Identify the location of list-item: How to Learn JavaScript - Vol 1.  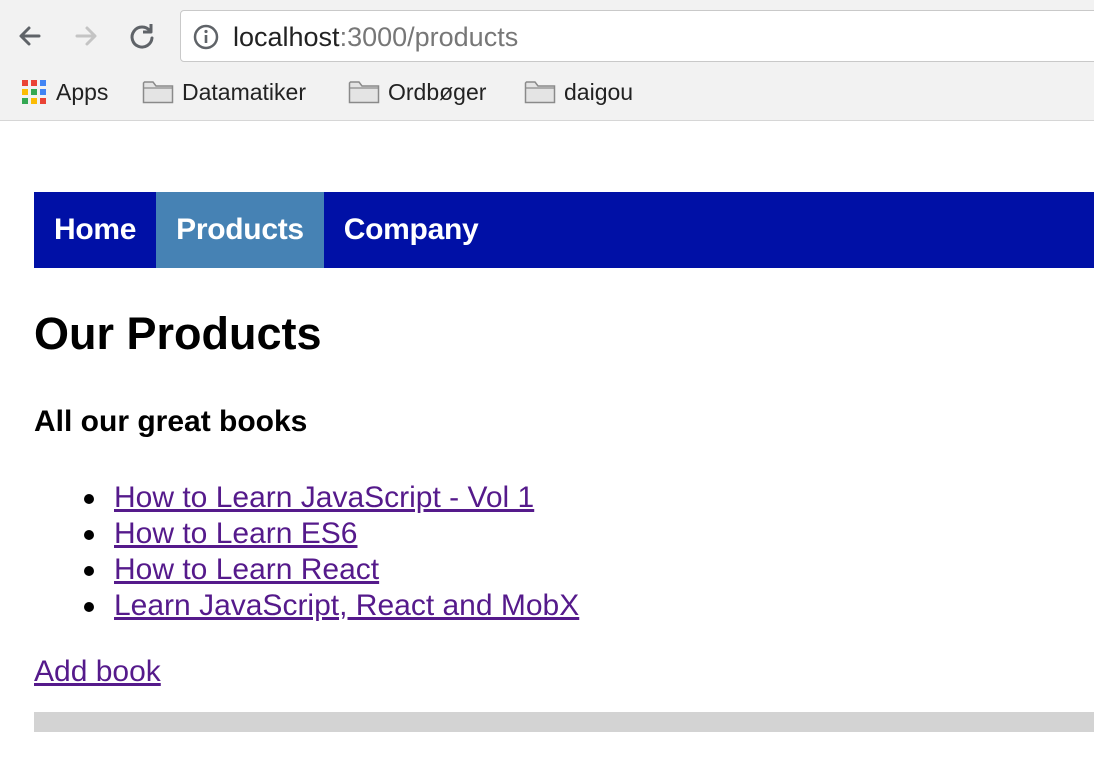
(589, 498).